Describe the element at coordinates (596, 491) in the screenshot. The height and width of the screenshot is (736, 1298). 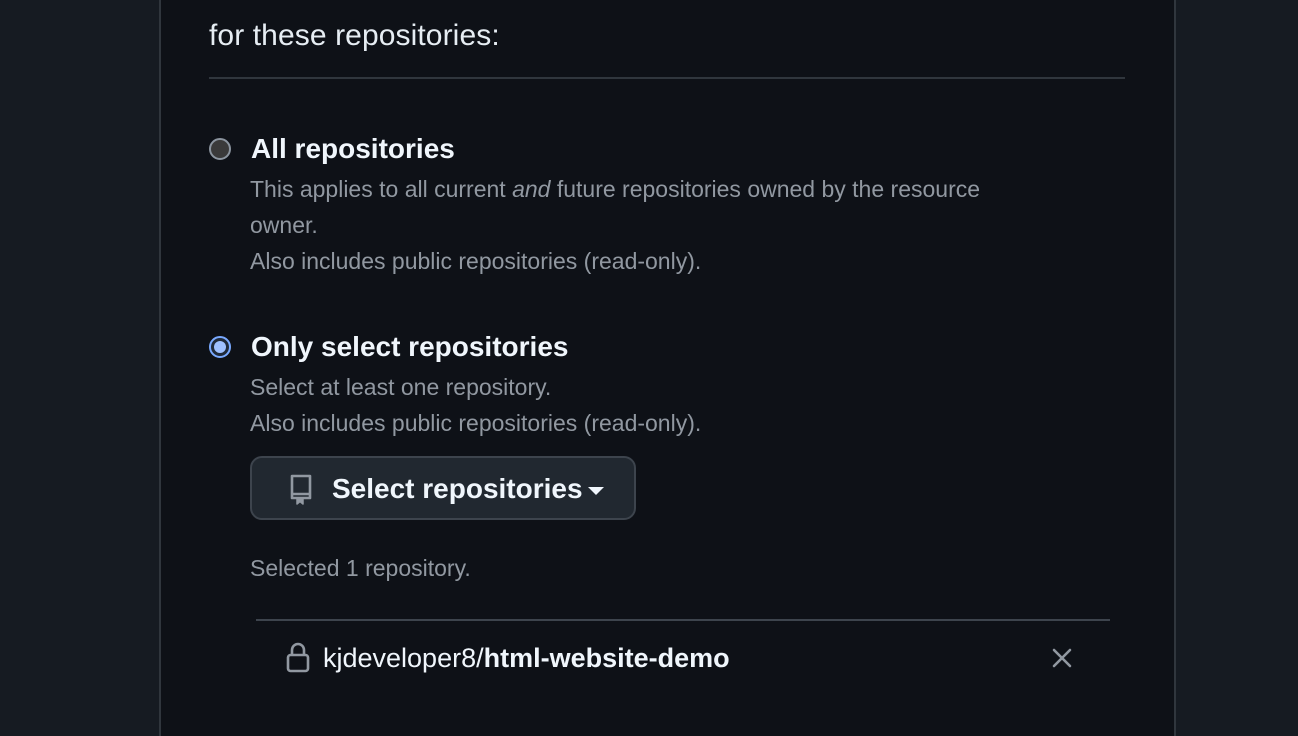
I see `chevron-down-icon` at that location.